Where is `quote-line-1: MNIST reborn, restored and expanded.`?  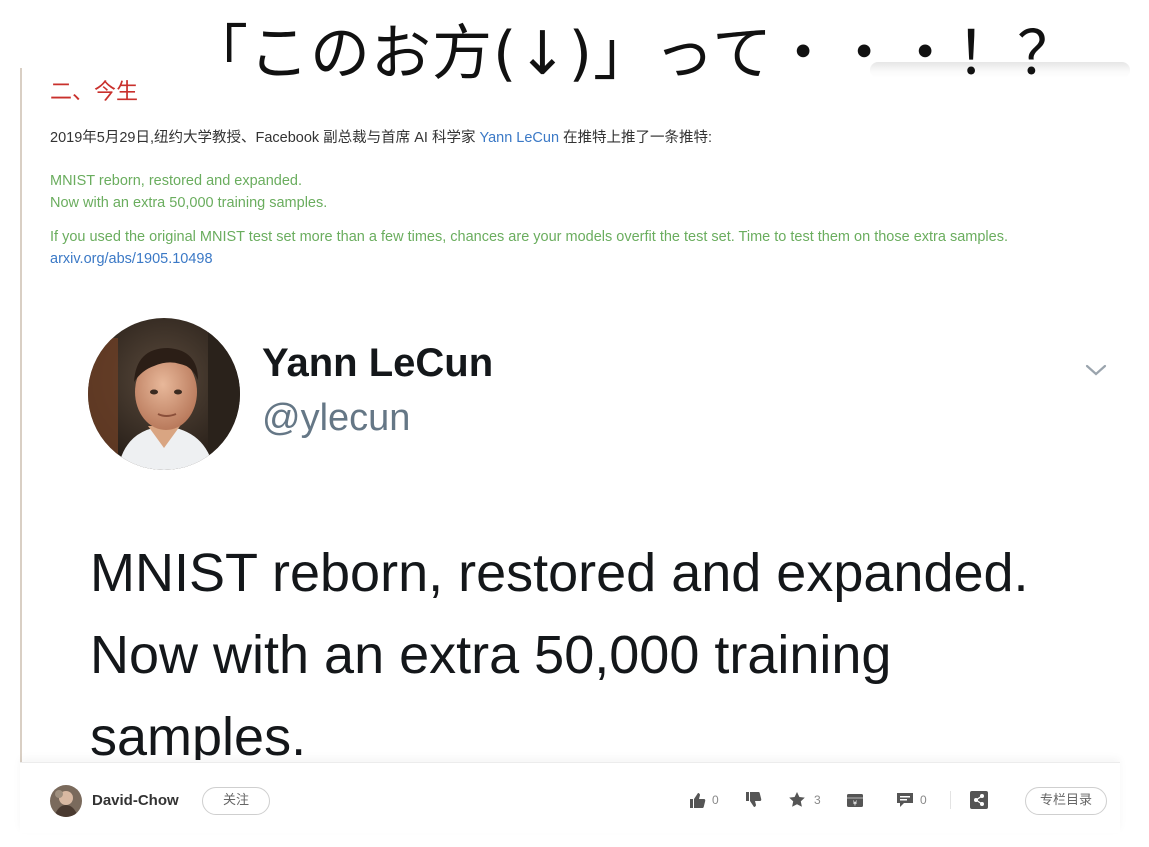 quote-line-1: MNIST reborn, restored and expanded. is located at coordinates (176, 181).